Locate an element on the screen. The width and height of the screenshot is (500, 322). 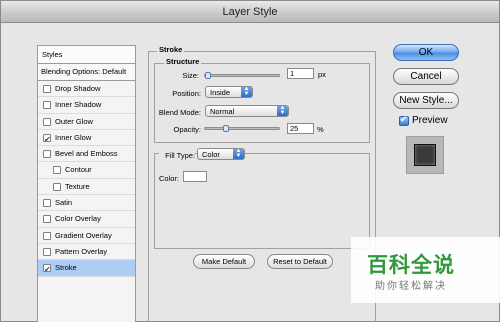
window-title: Layer Style is located at coordinates (250, 12).